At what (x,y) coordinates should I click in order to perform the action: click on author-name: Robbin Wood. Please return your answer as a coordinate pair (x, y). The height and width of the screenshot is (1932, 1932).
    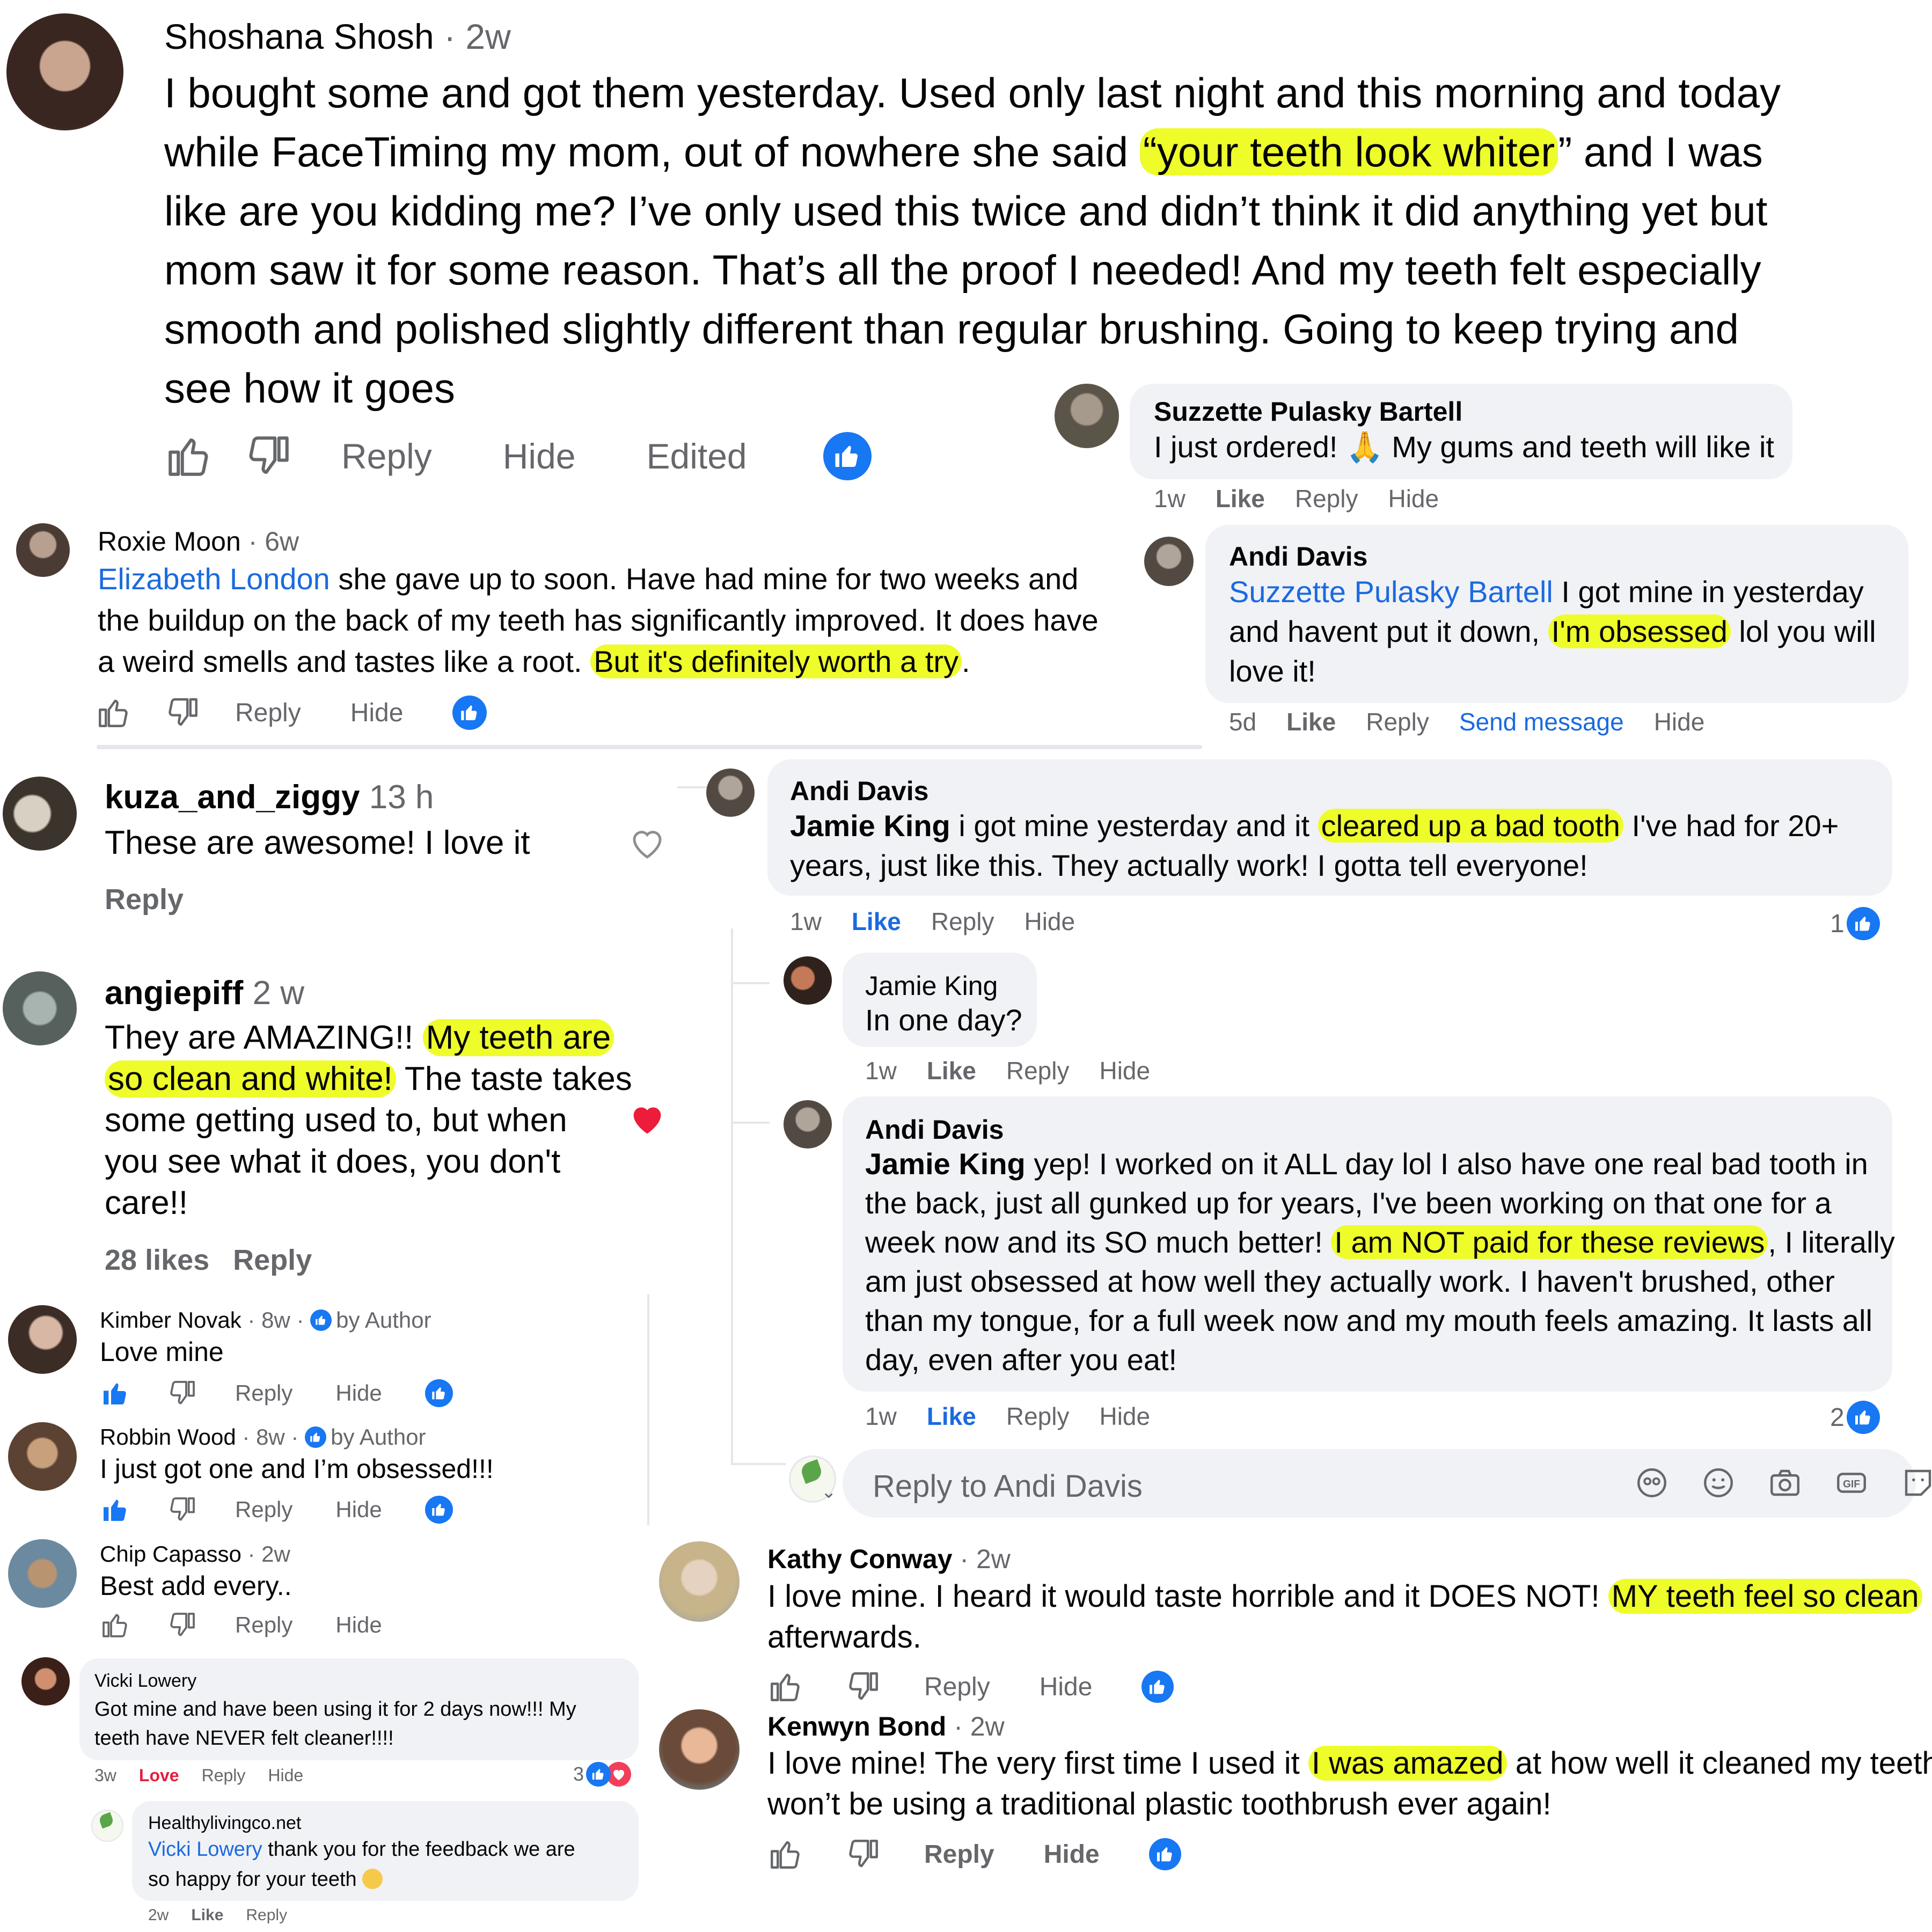
    Looking at the image, I should click on (168, 1437).